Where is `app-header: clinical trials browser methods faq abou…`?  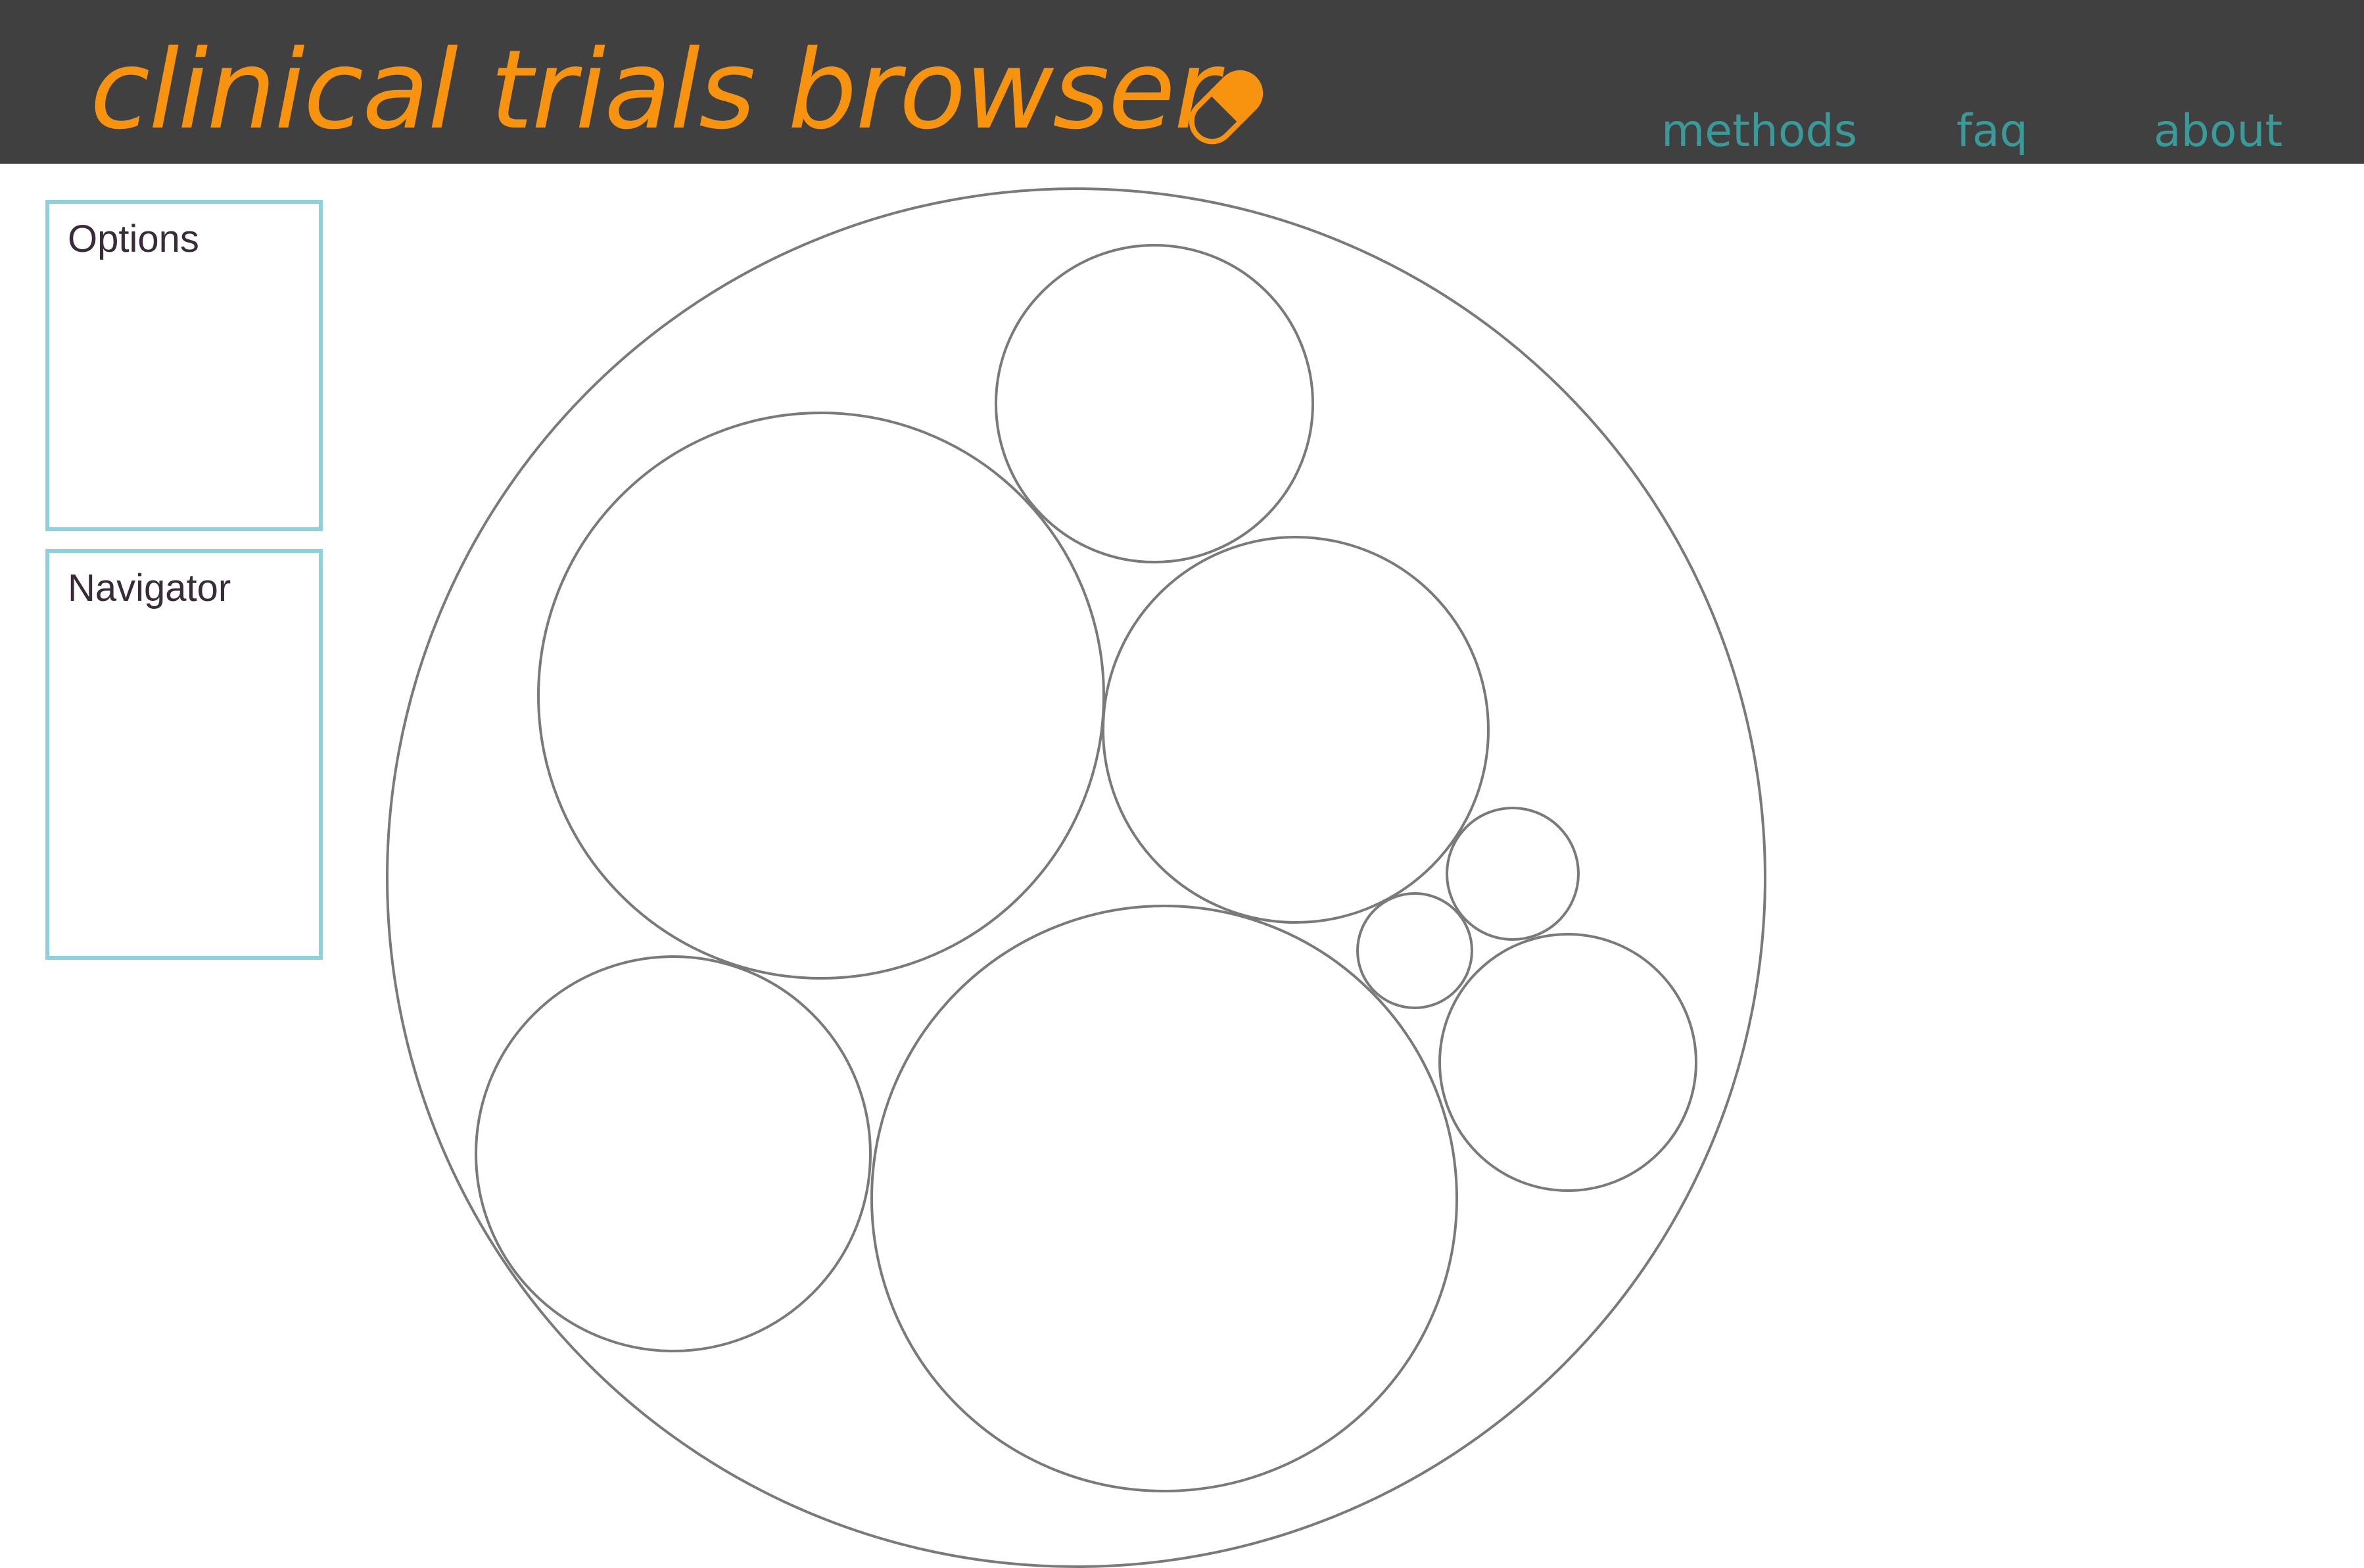
app-header: clinical trials browser methods faq abou… is located at coordinates (1182, 82).